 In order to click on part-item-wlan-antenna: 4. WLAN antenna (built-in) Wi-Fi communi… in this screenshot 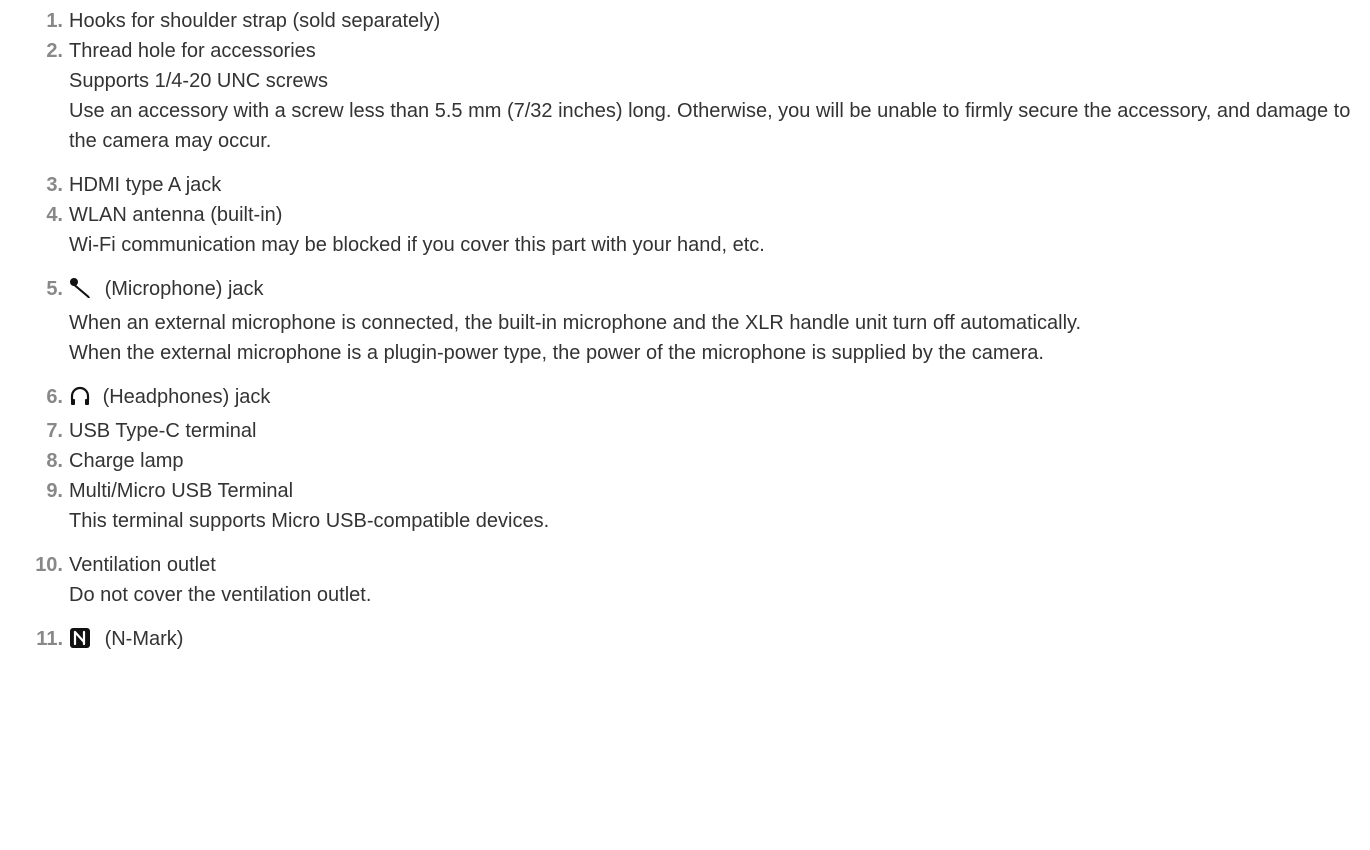, I will do `click(685, 230)`.